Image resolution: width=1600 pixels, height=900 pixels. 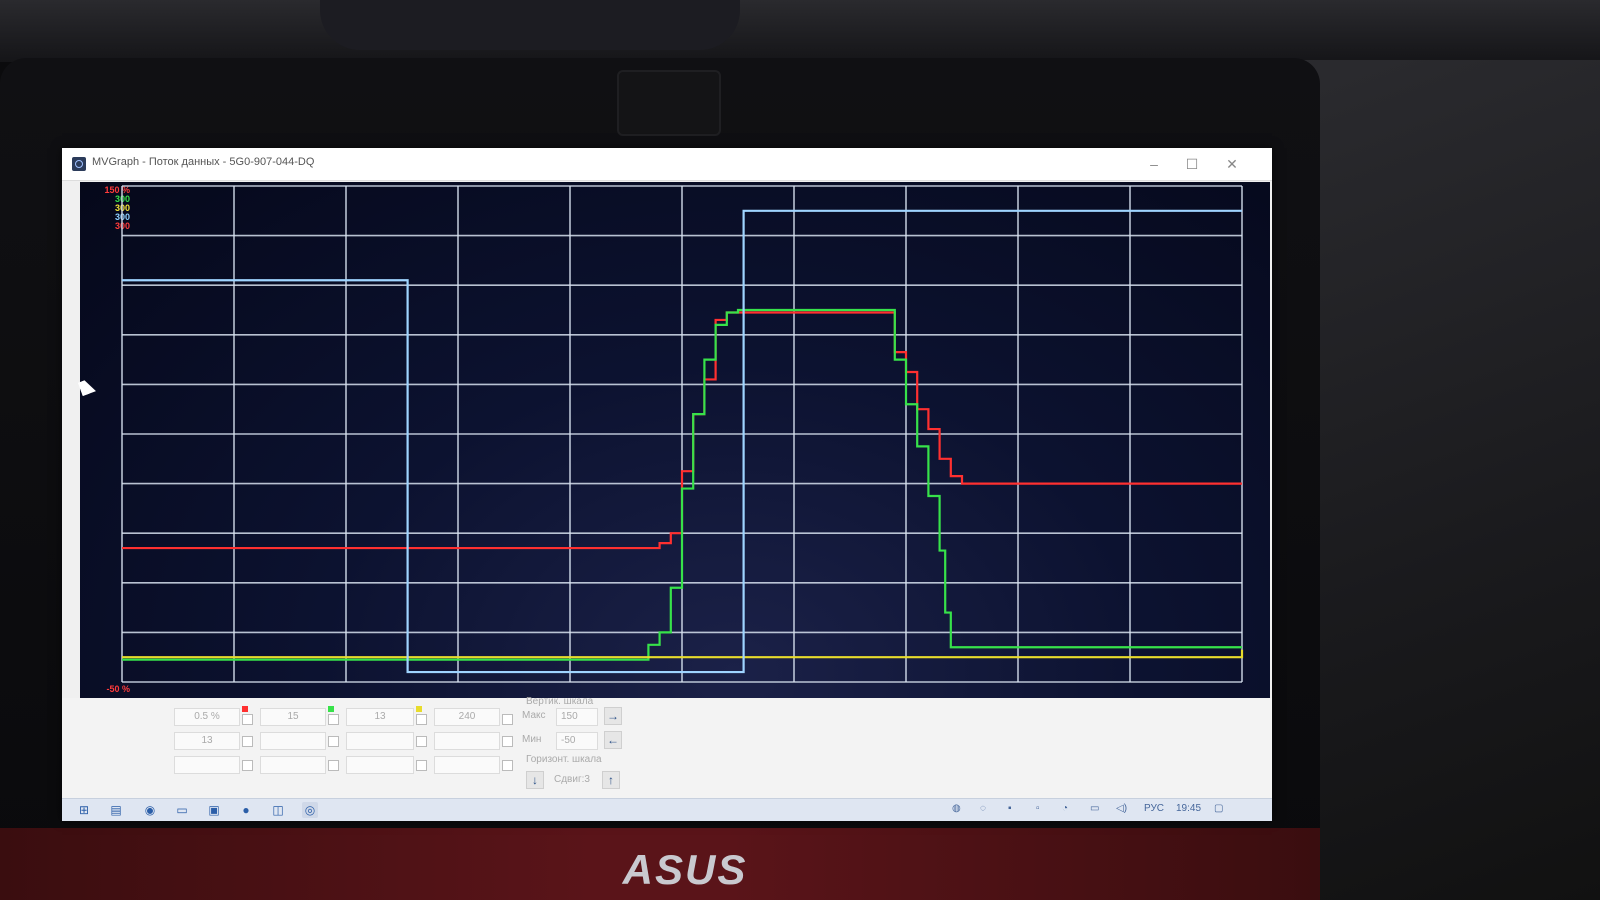 What do you see at coordinates (421, 741) in the screenshot?
I see `channel-7-checkbox` at bounding box center [421, 741].